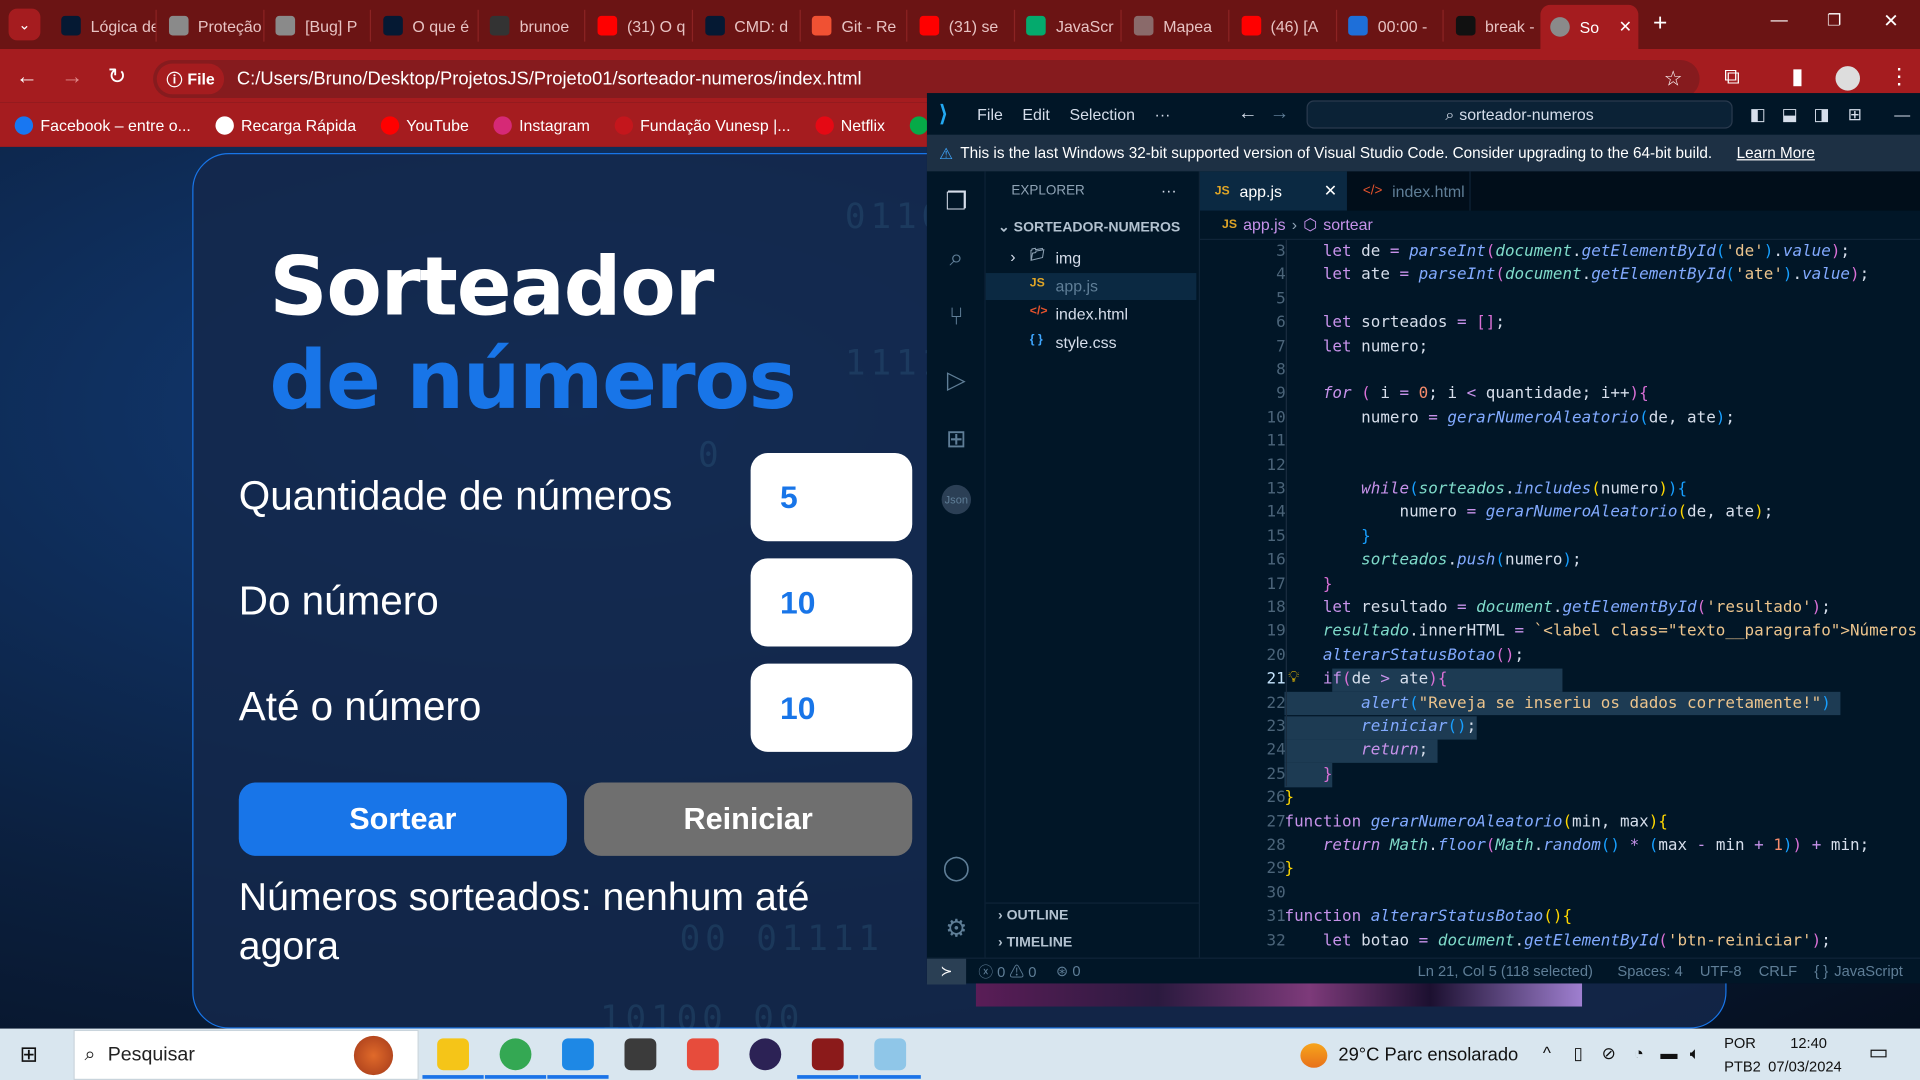 This screenshot has height=1080, width=1920. I want to click on tab-search-button: ⌄, so click(24, 24).